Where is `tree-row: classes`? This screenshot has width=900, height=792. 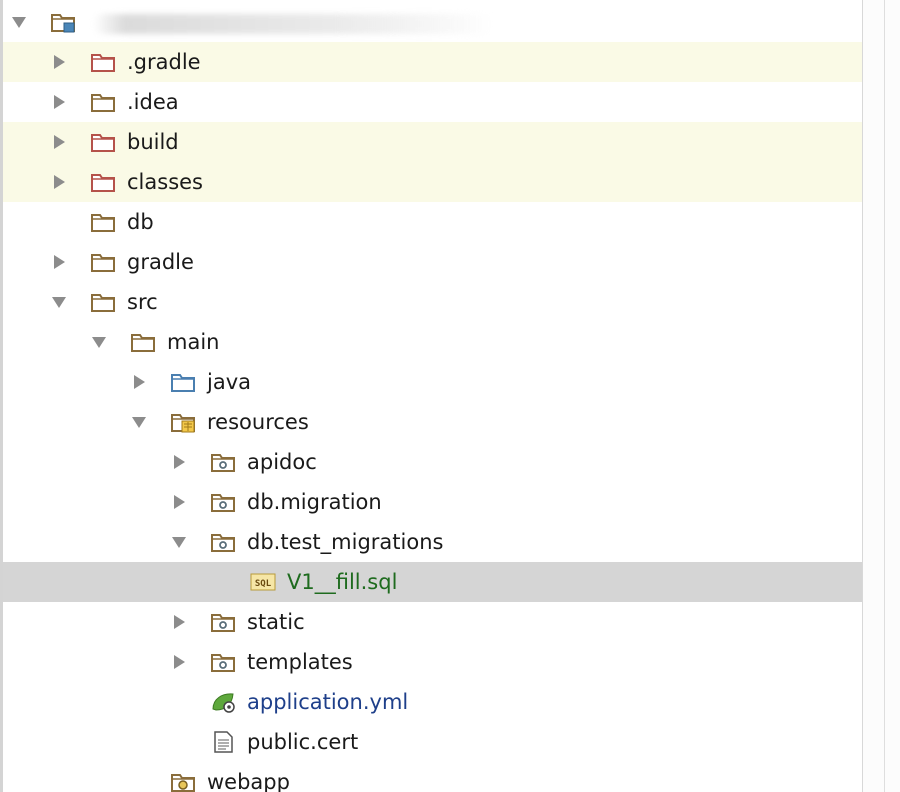 tree-row: classes is located at coordinates (432, 182).